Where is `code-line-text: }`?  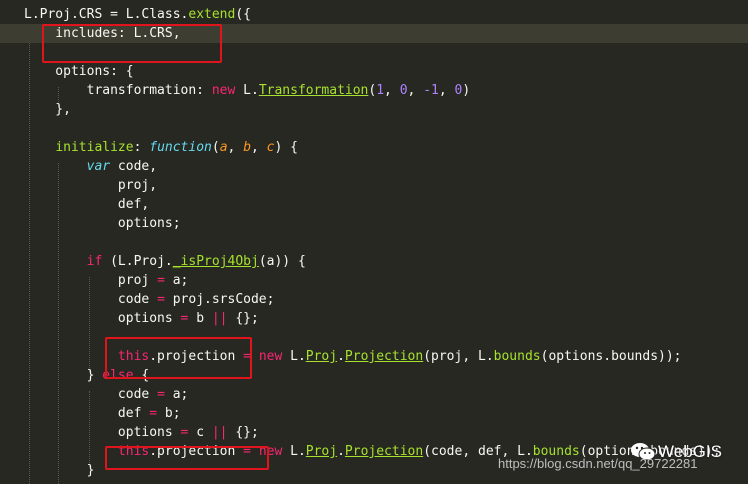
code-line-text: } is located at coordinates (59, 470).